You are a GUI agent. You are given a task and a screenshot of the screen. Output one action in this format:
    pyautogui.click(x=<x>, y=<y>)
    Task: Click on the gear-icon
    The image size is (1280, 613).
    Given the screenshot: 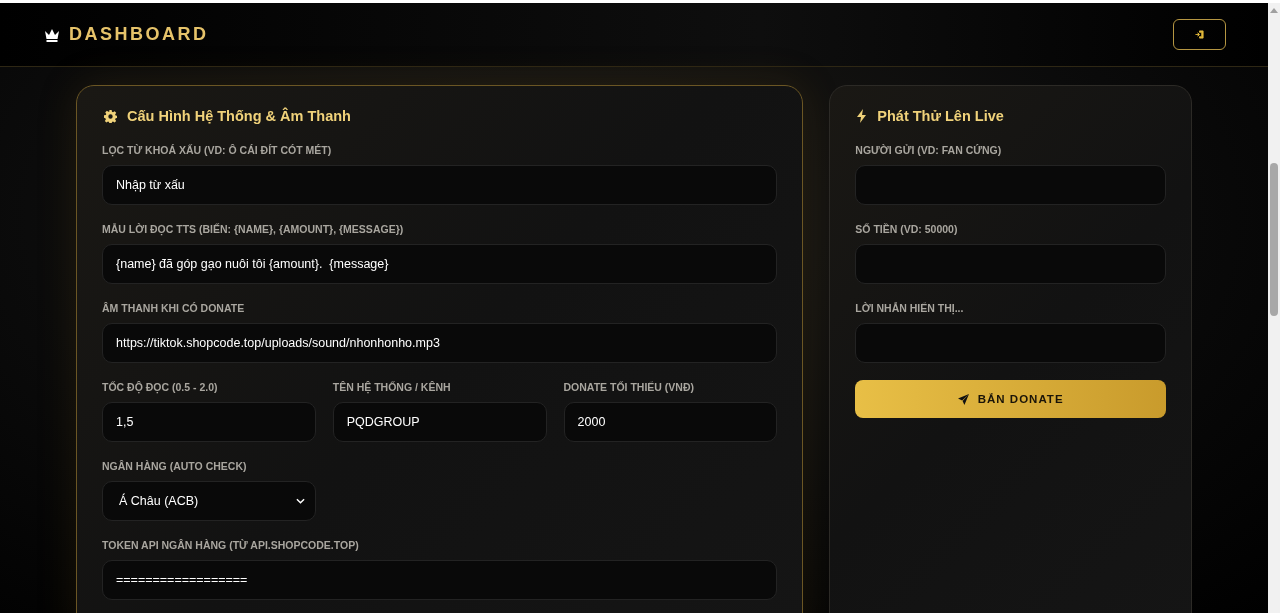 What is the action you would take?
    pyautogui.click(x=110, y=116)
    